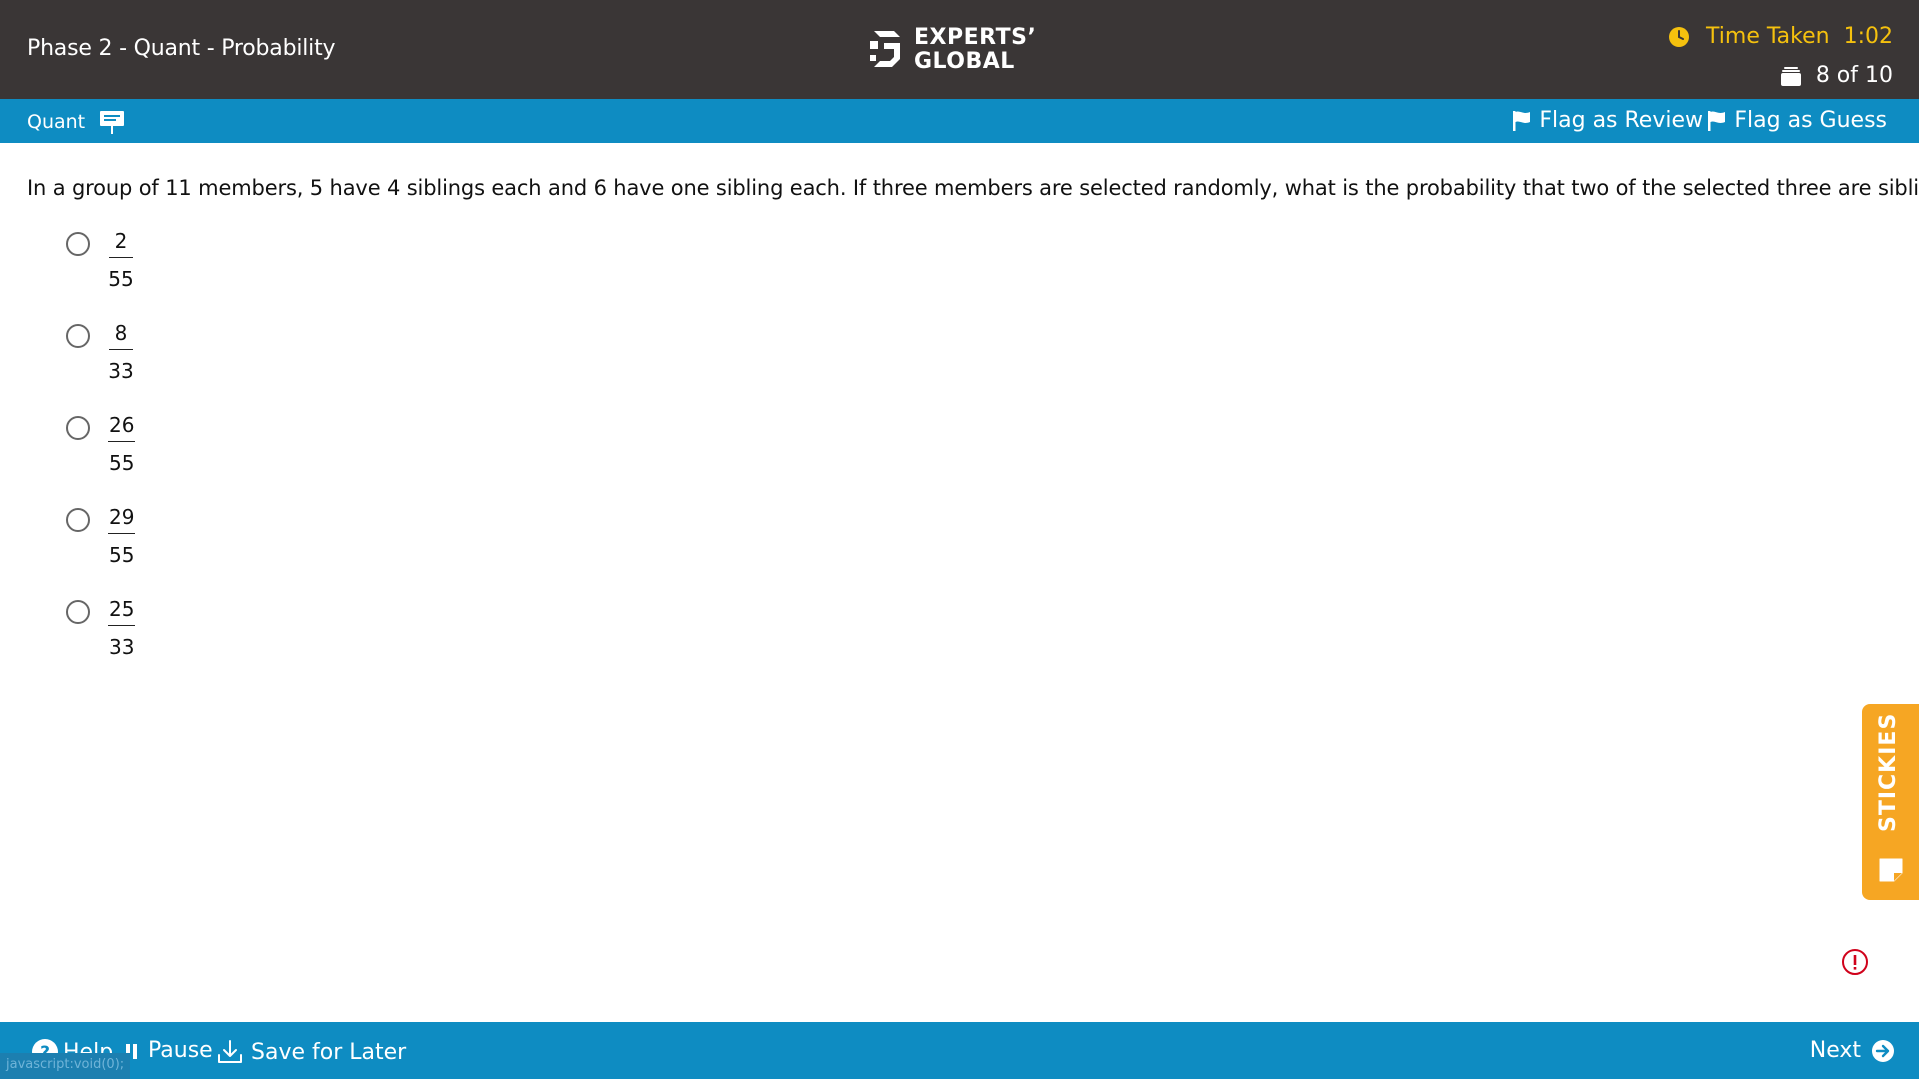 The height and width of the screenshot is (1079, 1919). I want to click on section-label: Quant, so click(56, 122).